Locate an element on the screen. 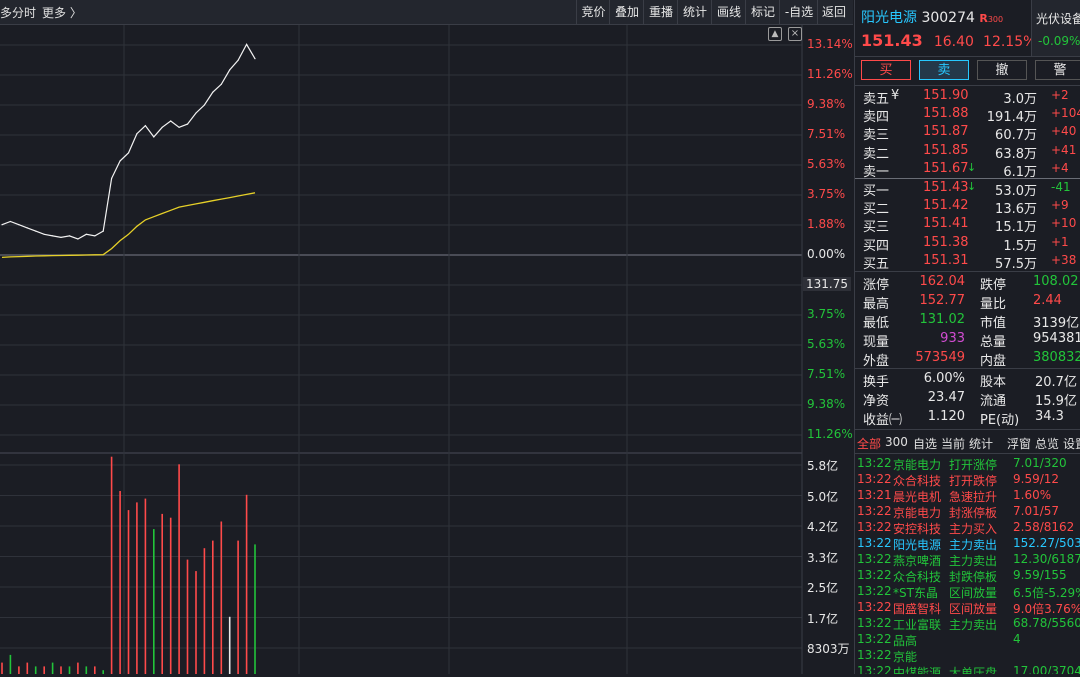  bid-row: 买三 151.41 15.1万 +10 is located at coordinates (967, 225).